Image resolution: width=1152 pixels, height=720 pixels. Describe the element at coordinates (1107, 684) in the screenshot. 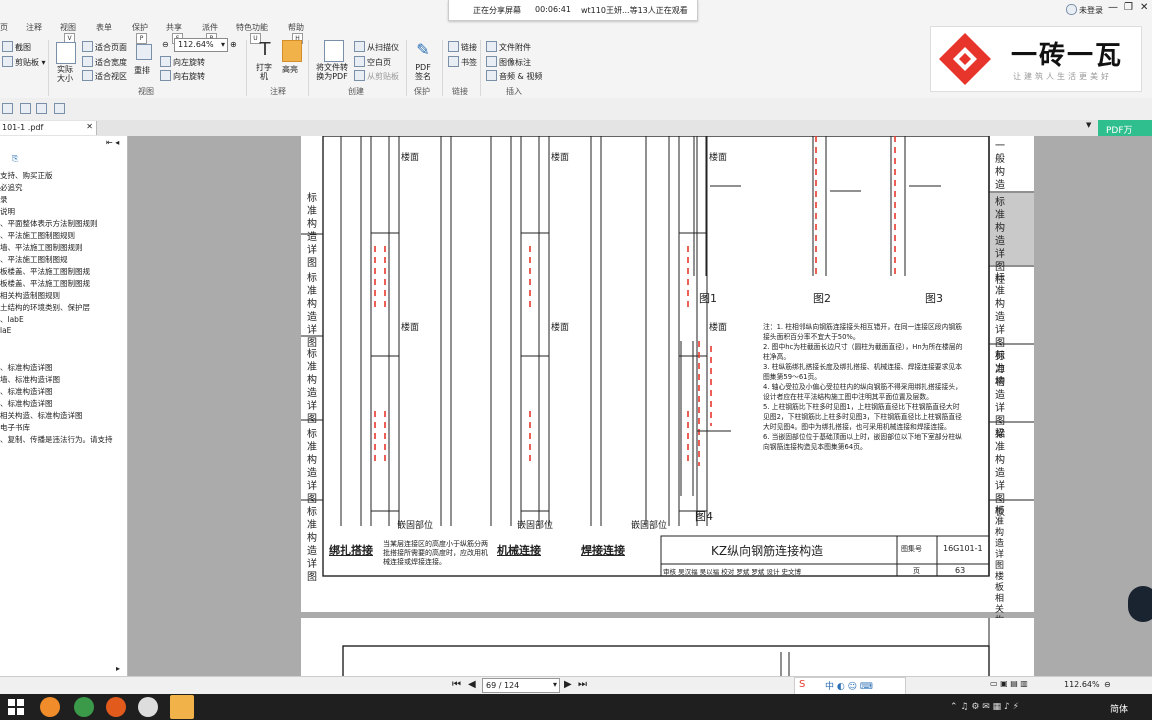

I see `zoom-minus-icon: ⊖` at that location.